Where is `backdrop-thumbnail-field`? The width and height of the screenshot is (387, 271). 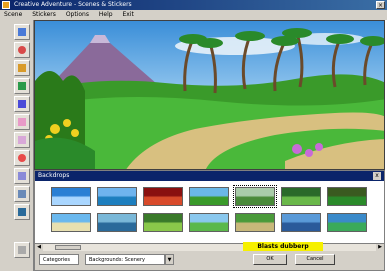
backdrop-thumbnail-field is located at coordinates (255, 196).